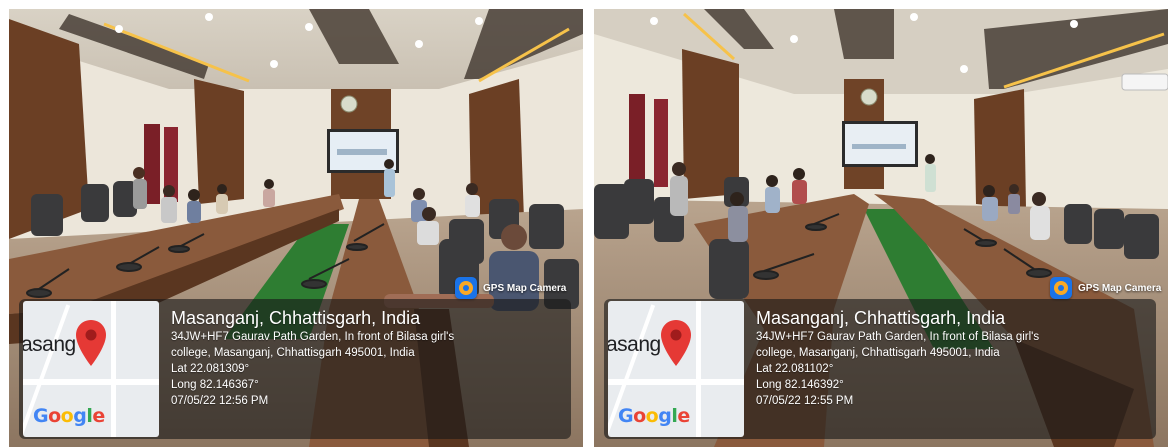  I want to click on latitude: Lat 22.081309°, so click(210, 369).